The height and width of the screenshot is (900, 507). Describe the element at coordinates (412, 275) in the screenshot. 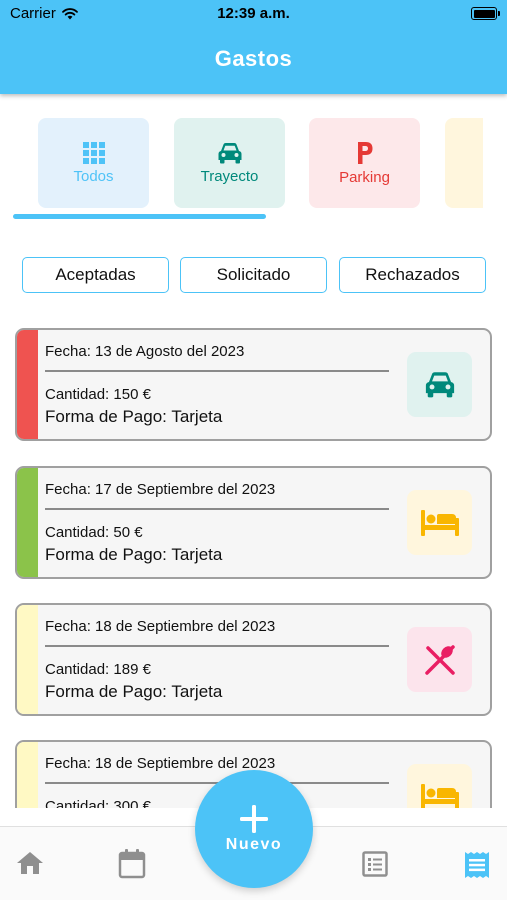

I see `filter-rechazados-button: Rechazados` at that location.